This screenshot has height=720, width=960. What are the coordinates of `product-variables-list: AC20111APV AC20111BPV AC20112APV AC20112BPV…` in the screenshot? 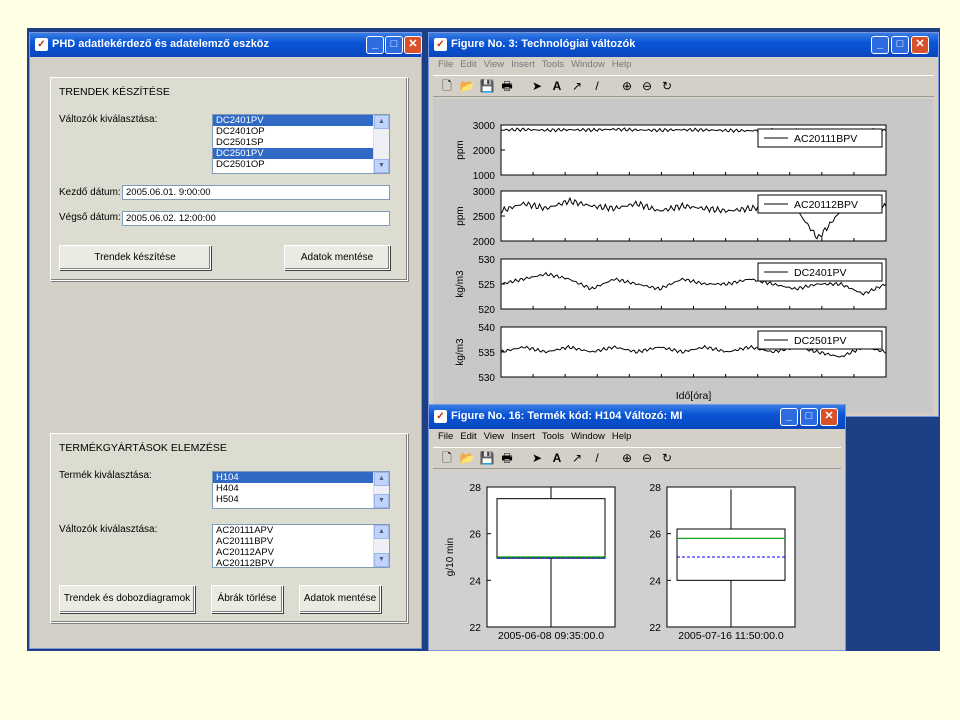 It's located at (301, 546).